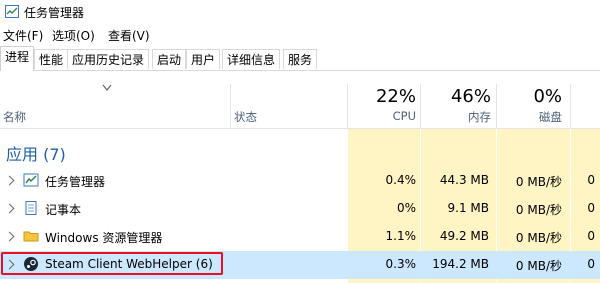 The image size is (600, 283). What do you see at coordinates (401, 180) in the screenshot?
I see `cpu-value: 0.4%` at bounding box center [401, 180].